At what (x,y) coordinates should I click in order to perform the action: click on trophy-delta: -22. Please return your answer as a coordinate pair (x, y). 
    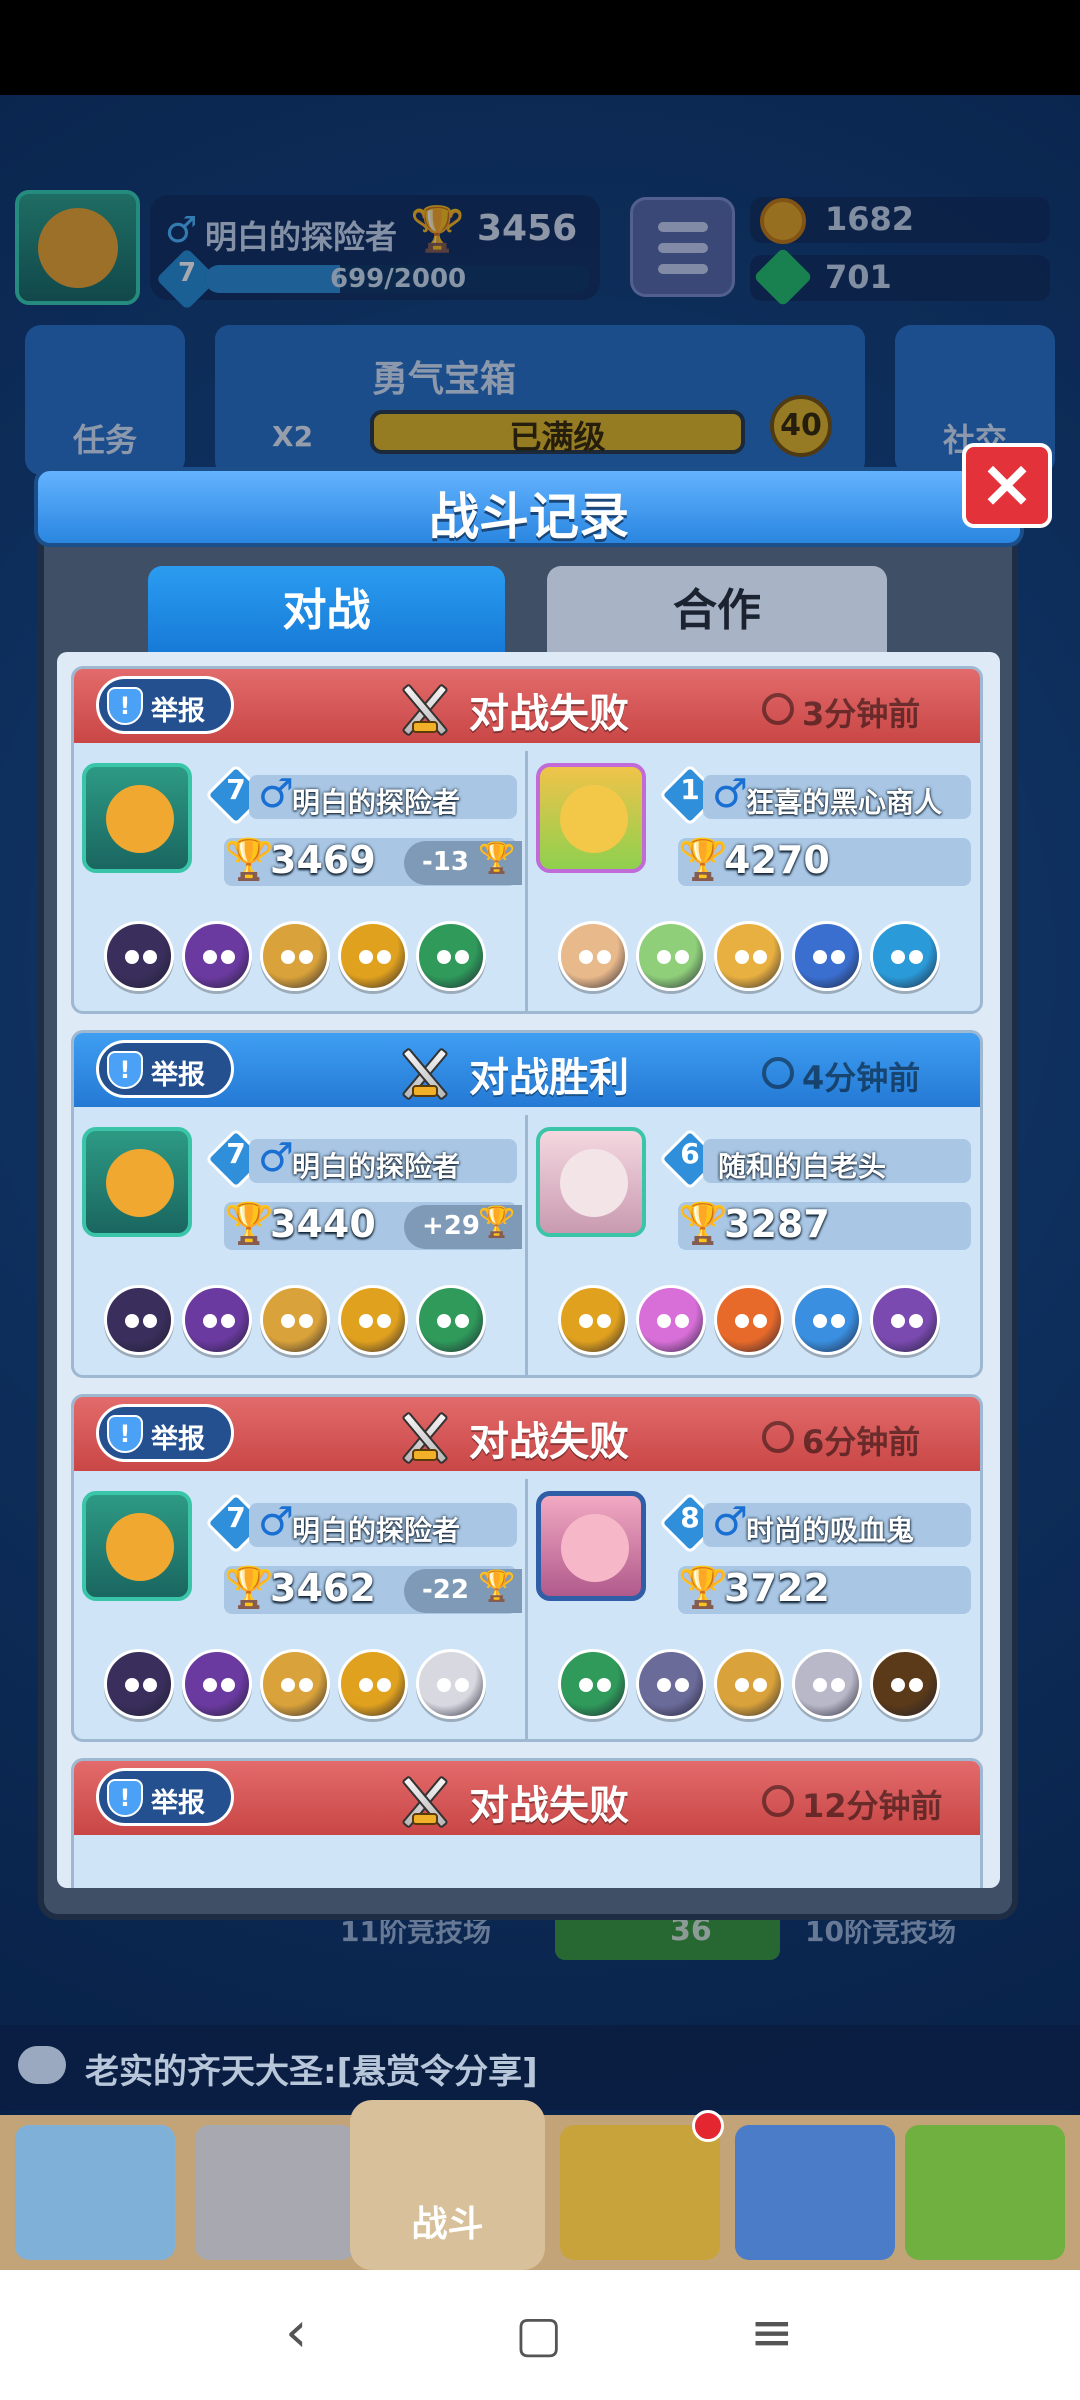
    Looking at the image, I should click on (445, 1590).